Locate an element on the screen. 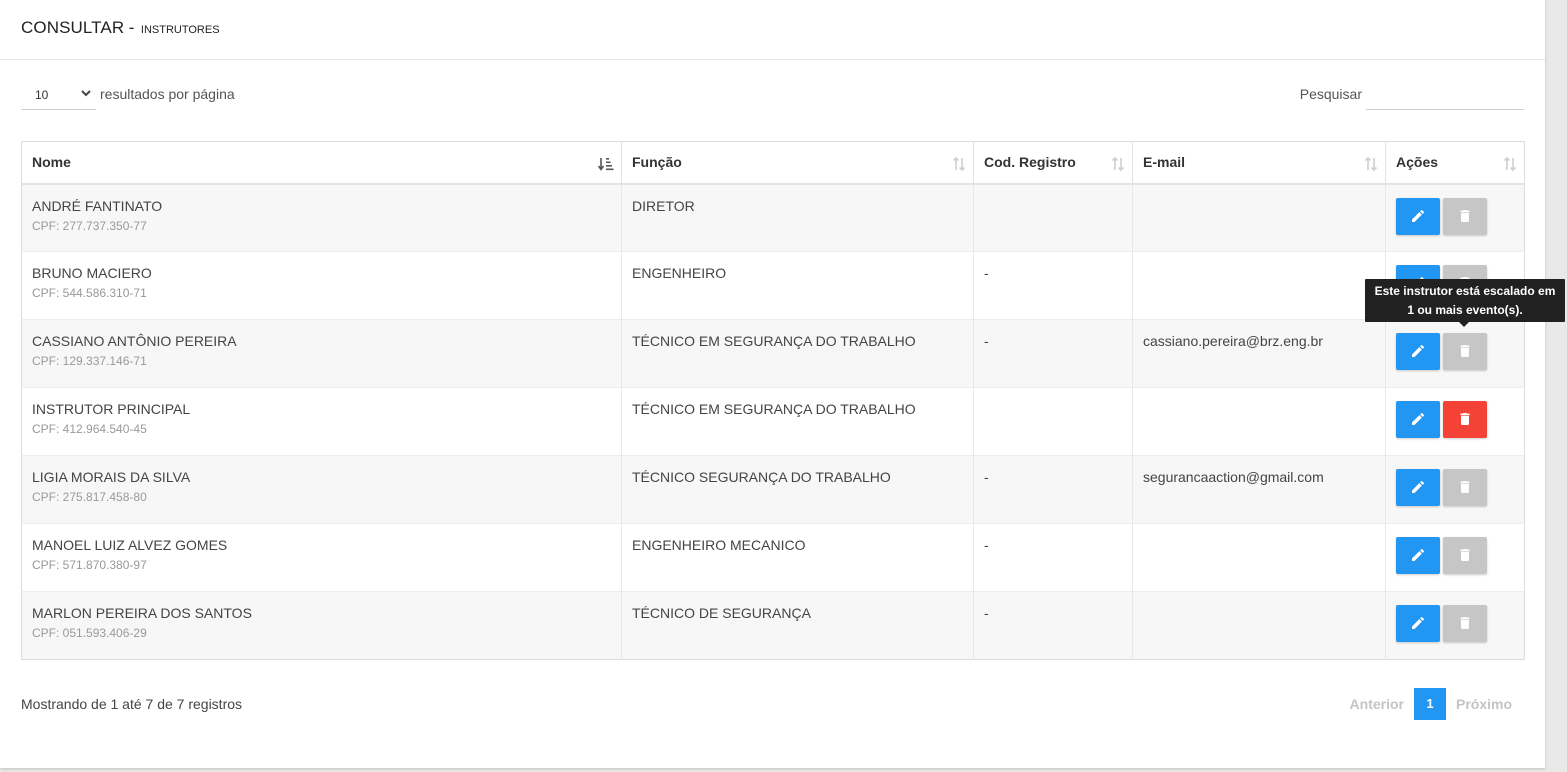 The height and width of the screenshot is (772, 1567). column-header-label: Nome is located at coordinates (51, 162).